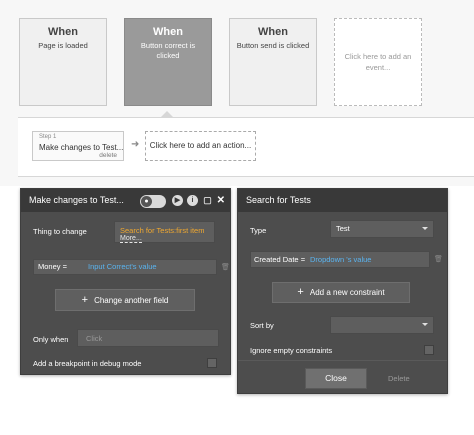 The image size is (474, 435). I want to click on event-description: Page is loaded, so click(63, 45).